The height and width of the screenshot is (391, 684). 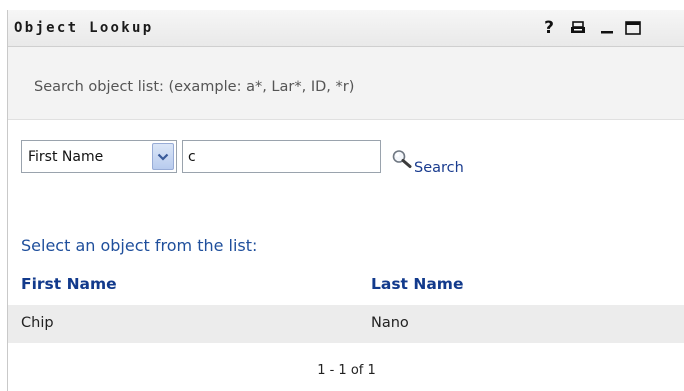 What do you see at coordinates (402, 161) in the screenshot?
I see `magnifier-icon` at bounding box center [402, 161].